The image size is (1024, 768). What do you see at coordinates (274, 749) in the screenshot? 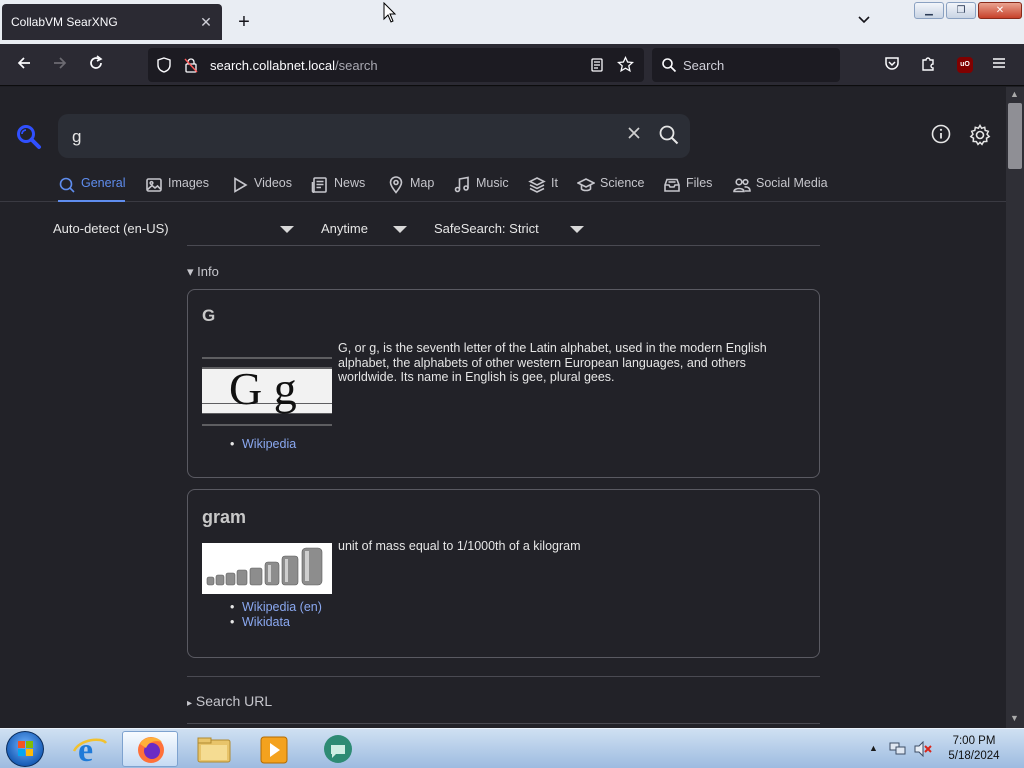
I see `media-player-icon` at bounding box center [274, 749].